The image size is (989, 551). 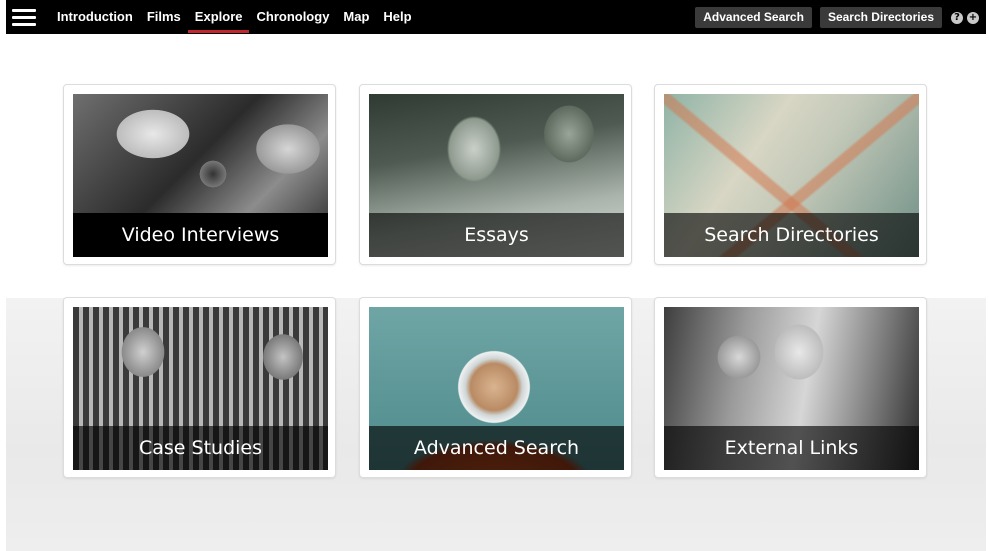 I want to click on hamburger-menu-icon, so click(x=24, y=17).